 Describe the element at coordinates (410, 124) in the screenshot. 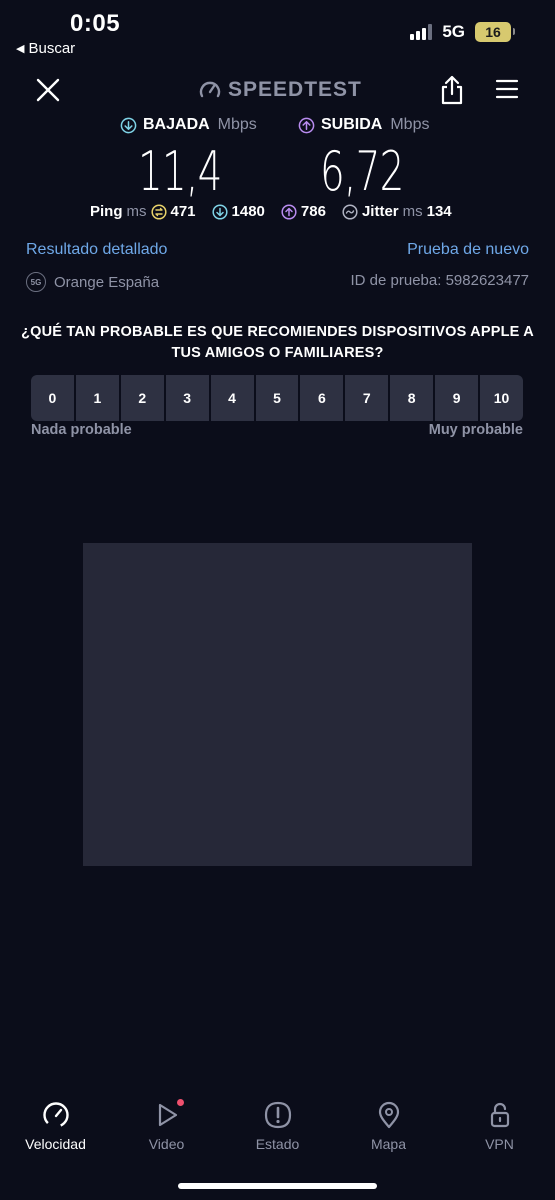

I see `upload-unit: Mbps` at that location.